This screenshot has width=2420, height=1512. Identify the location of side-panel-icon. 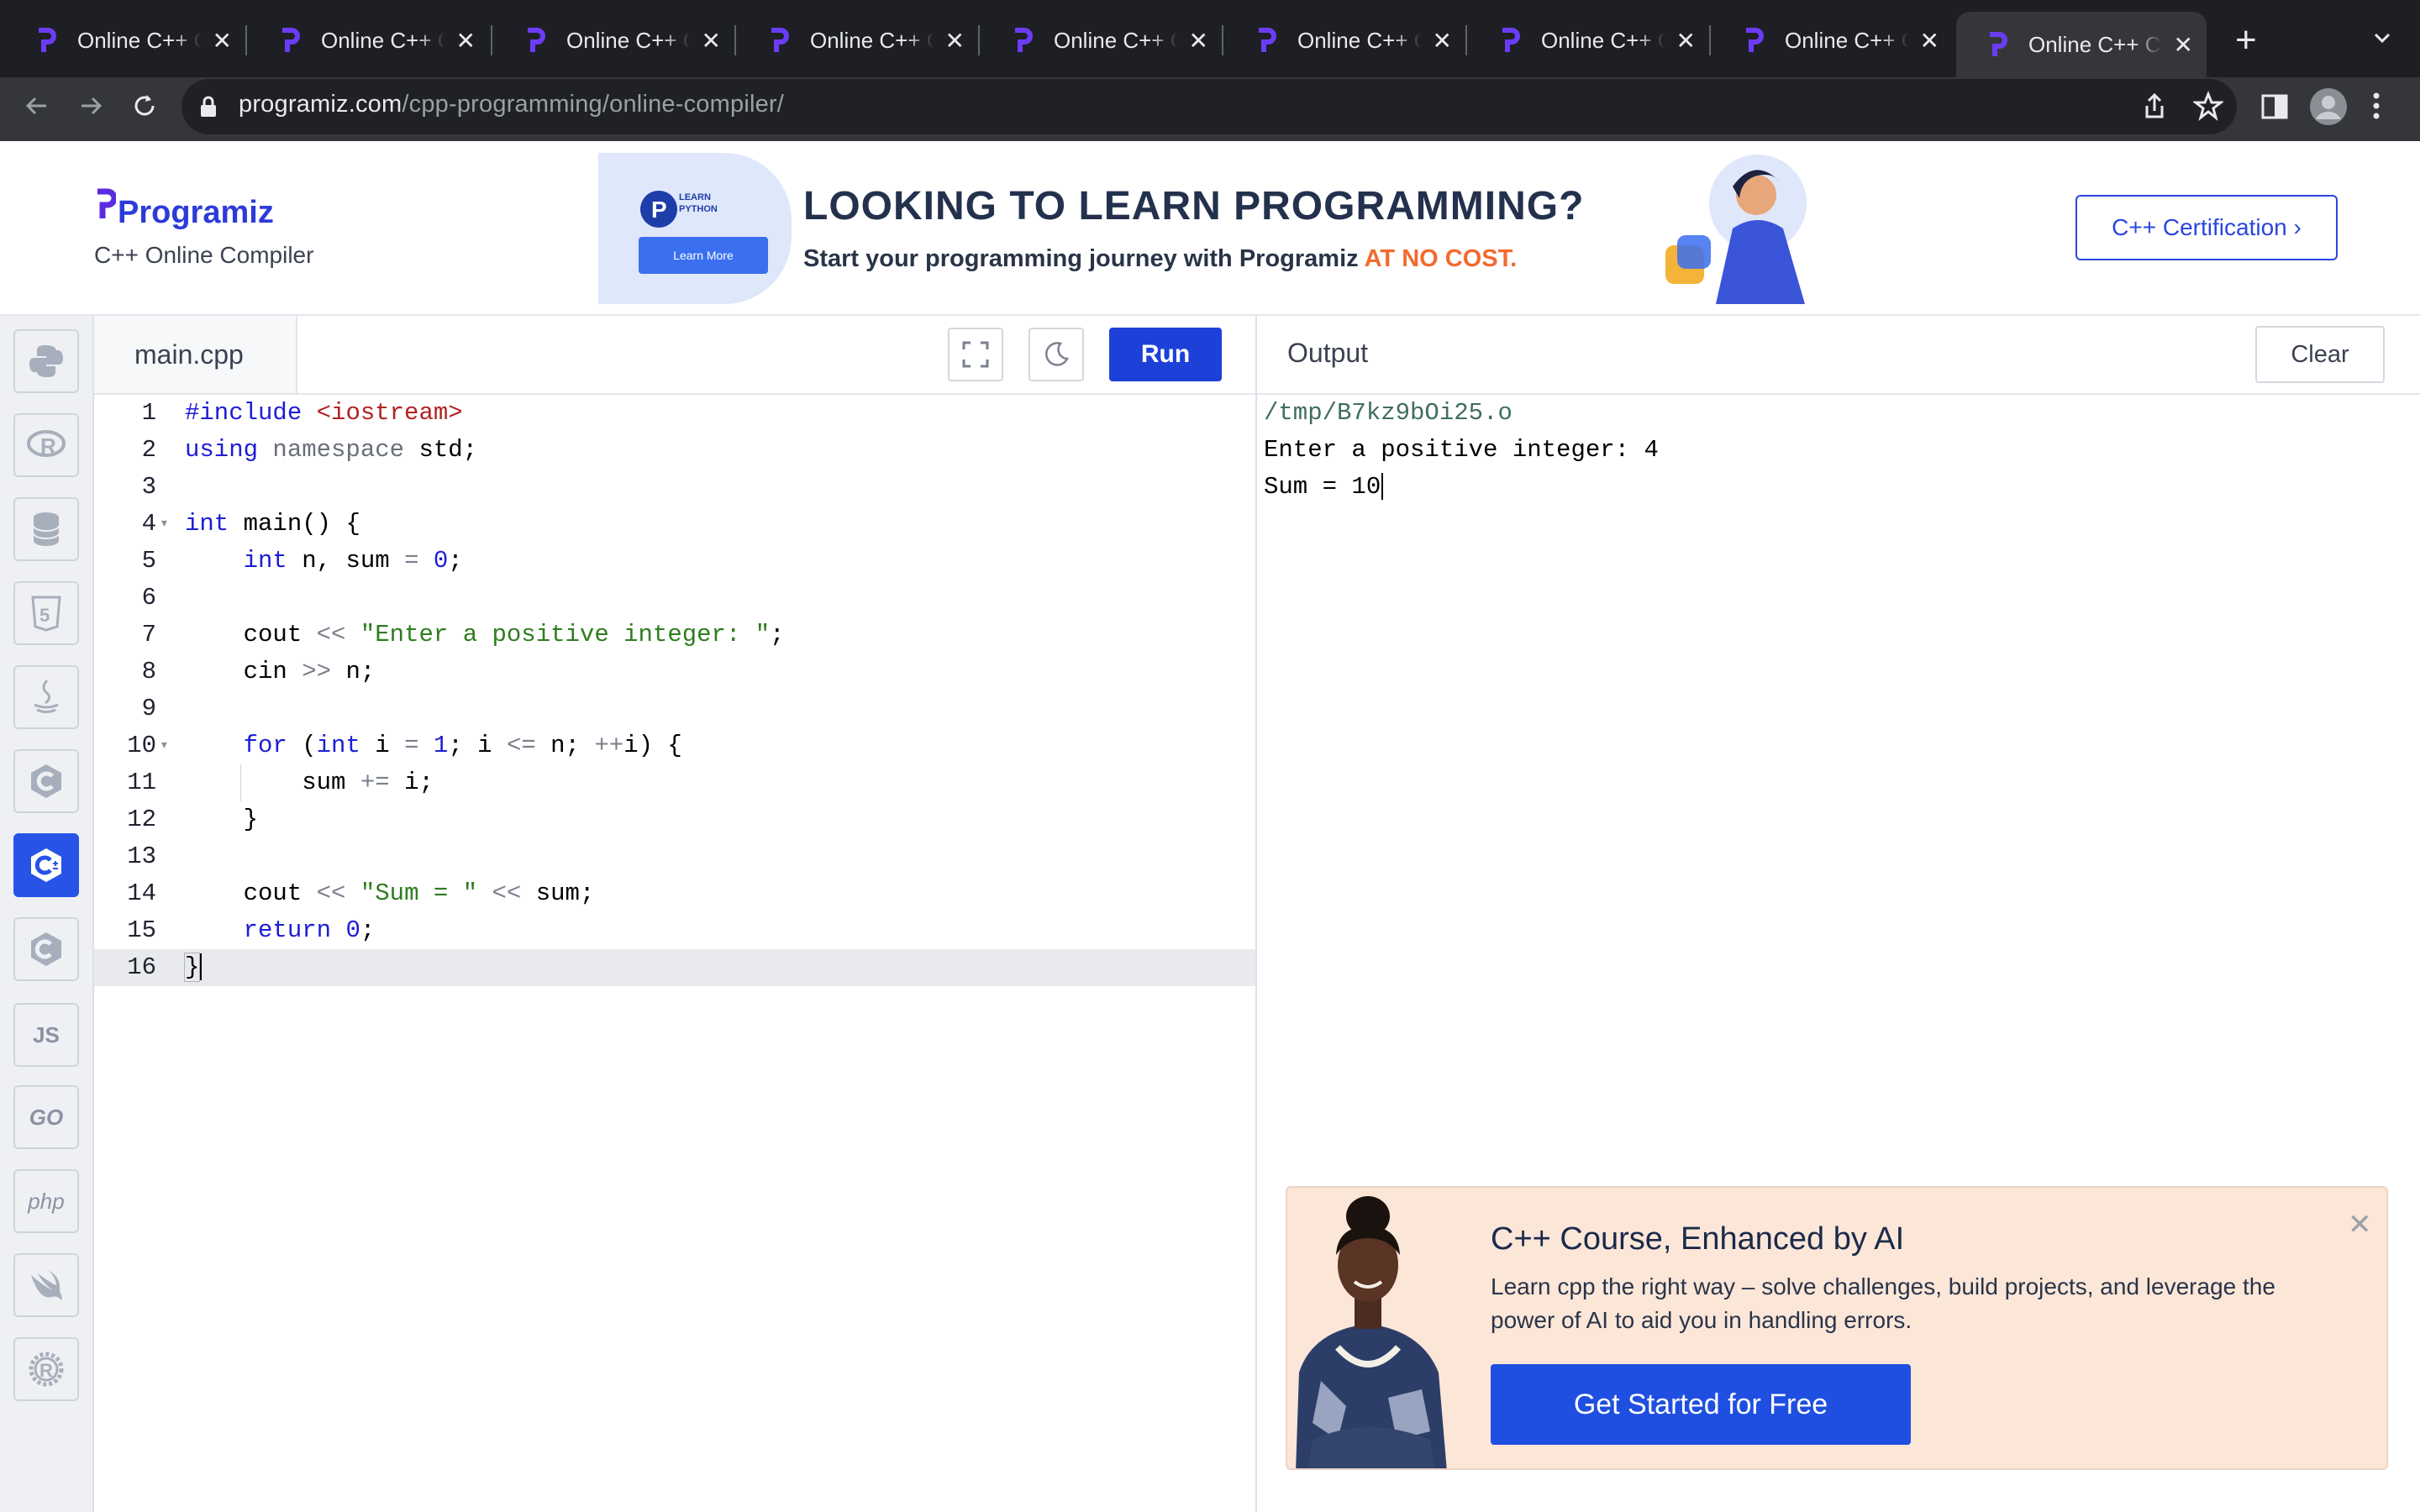
(2274, 108).